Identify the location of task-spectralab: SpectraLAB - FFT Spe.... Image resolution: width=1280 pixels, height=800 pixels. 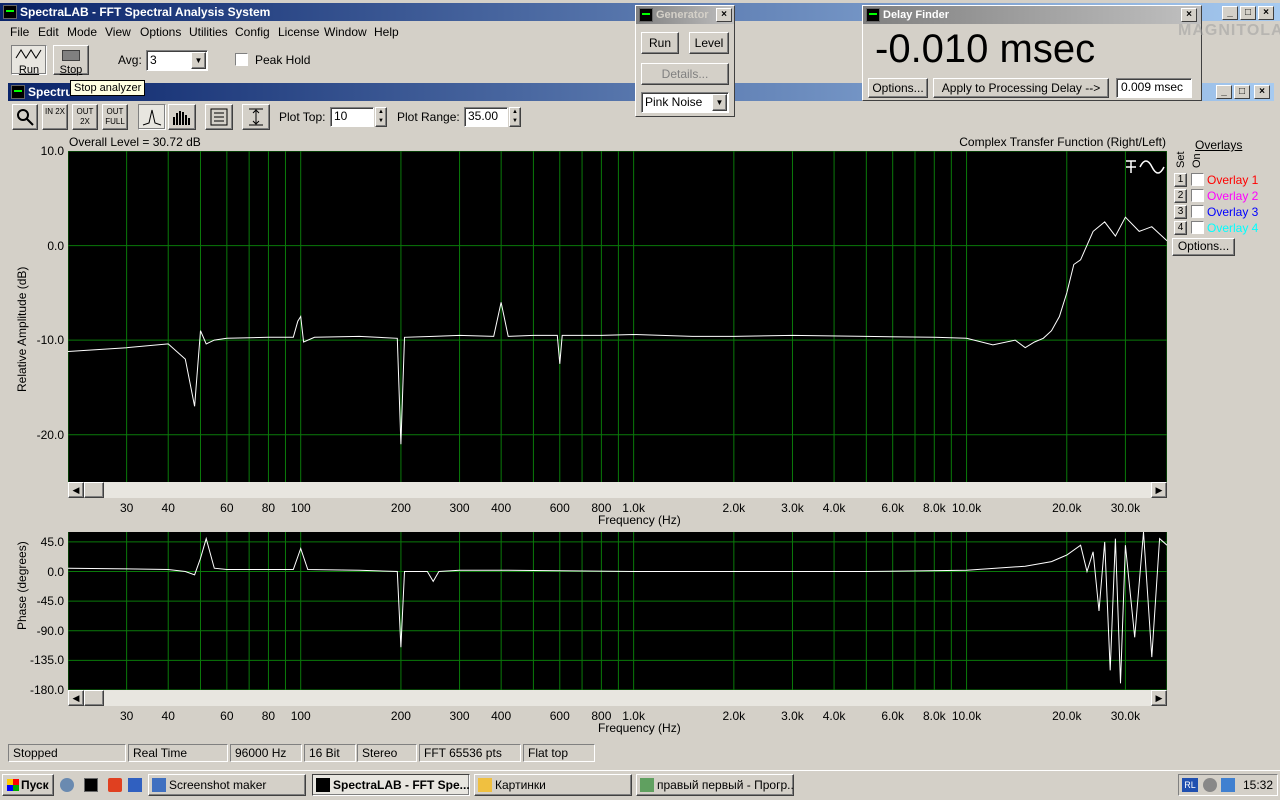
(391, 785).